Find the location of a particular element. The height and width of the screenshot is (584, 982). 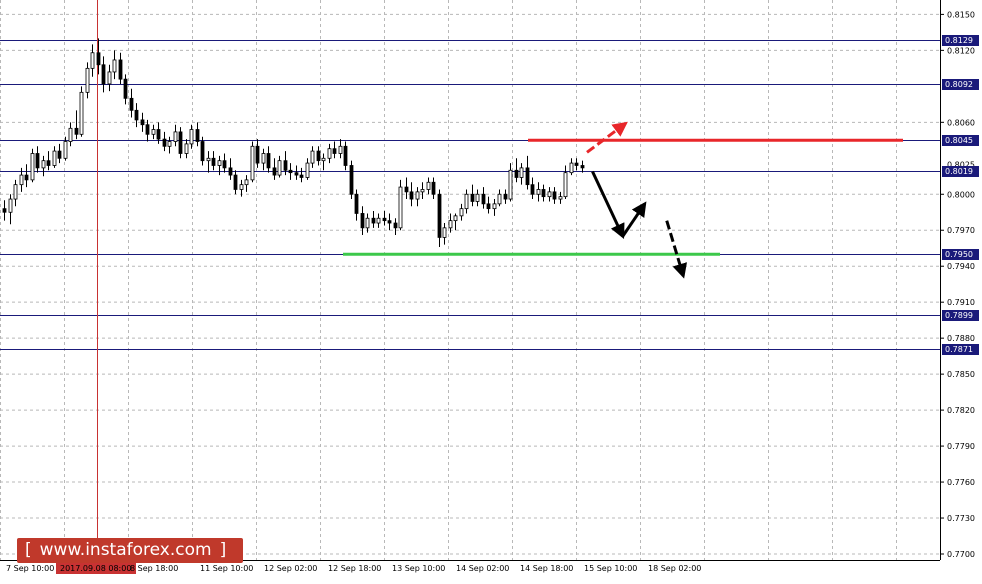

watermark-left-bracket: [ is located at coordinates (28, 550).